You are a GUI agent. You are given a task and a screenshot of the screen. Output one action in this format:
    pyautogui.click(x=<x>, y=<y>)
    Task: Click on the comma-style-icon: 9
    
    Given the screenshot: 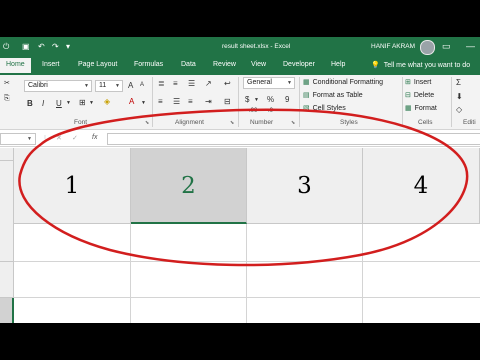 What is the action you would take?
    pyautogui.click(x=287, y=99)
    